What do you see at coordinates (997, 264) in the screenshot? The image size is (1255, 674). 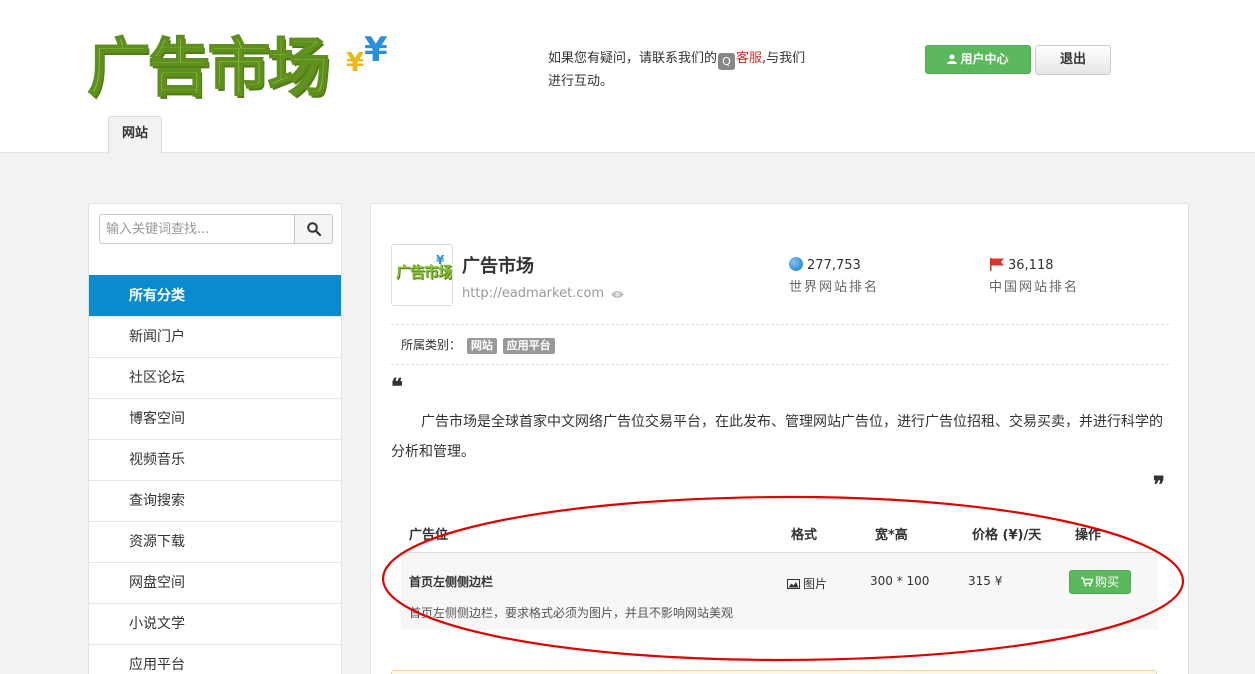 I see `flag-icon` at bounding box center [997, 264].